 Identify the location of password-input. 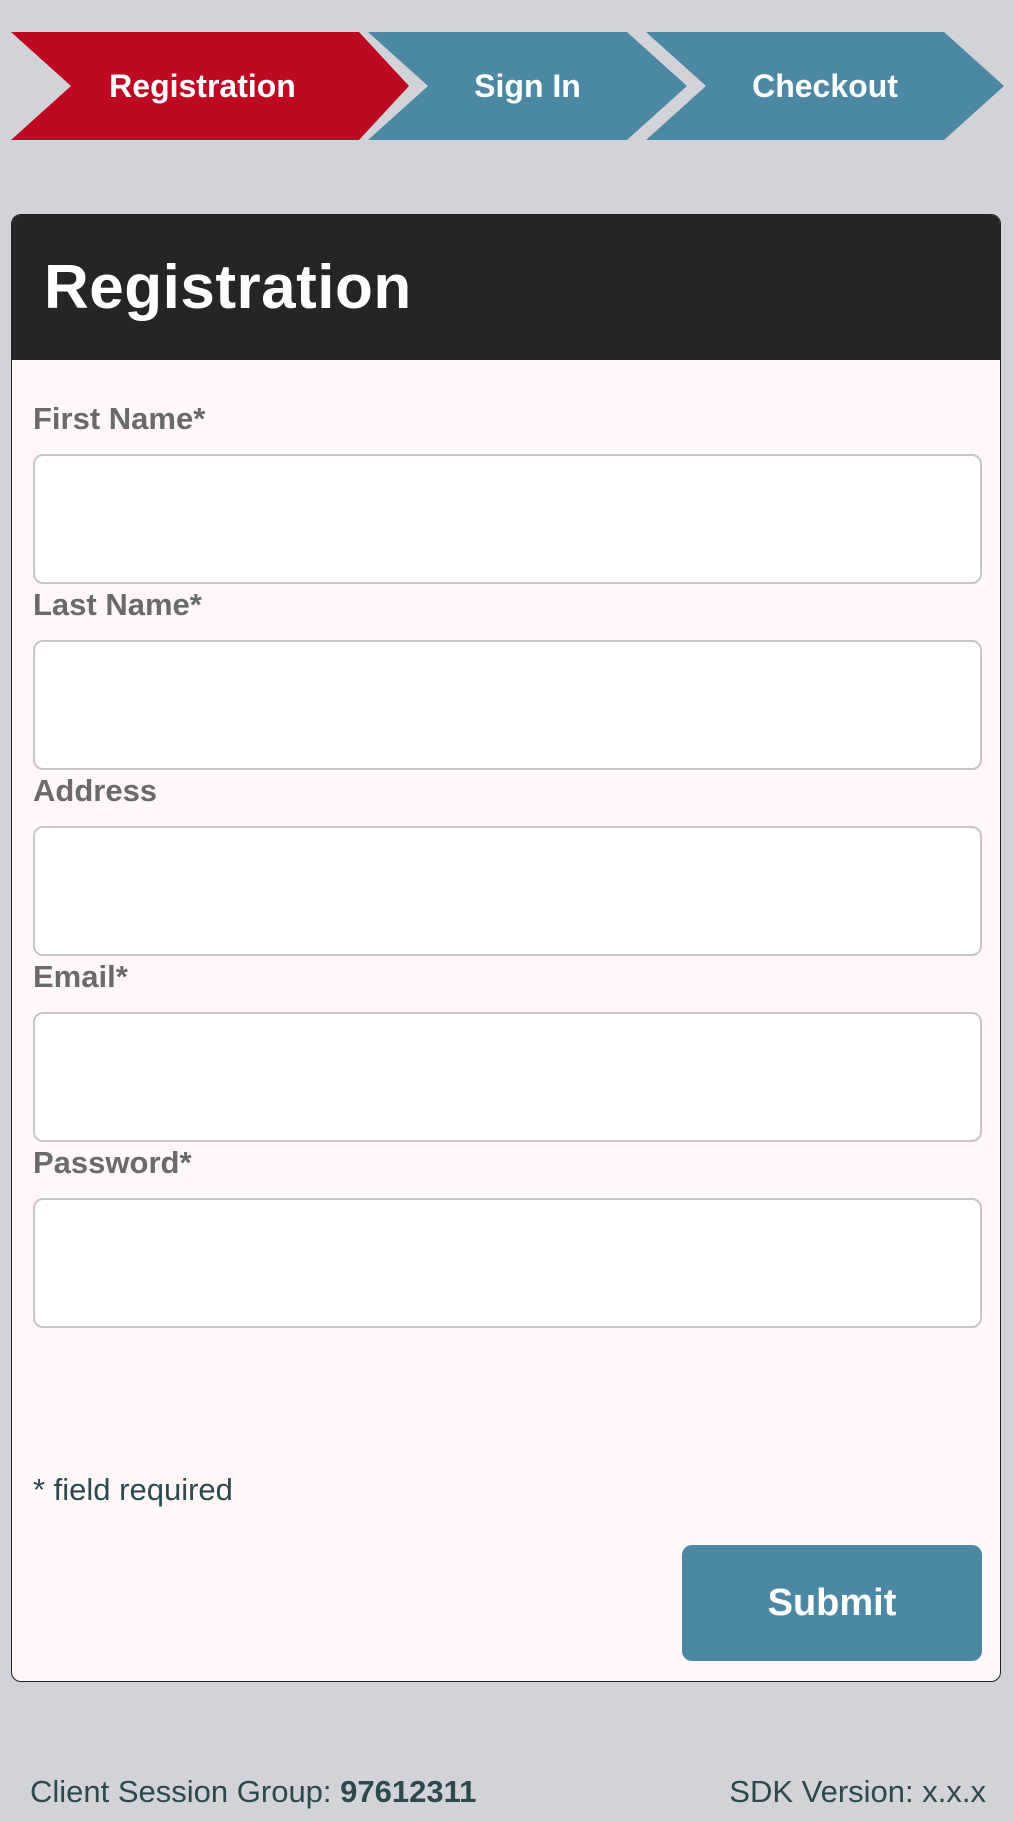
(507, 1263).